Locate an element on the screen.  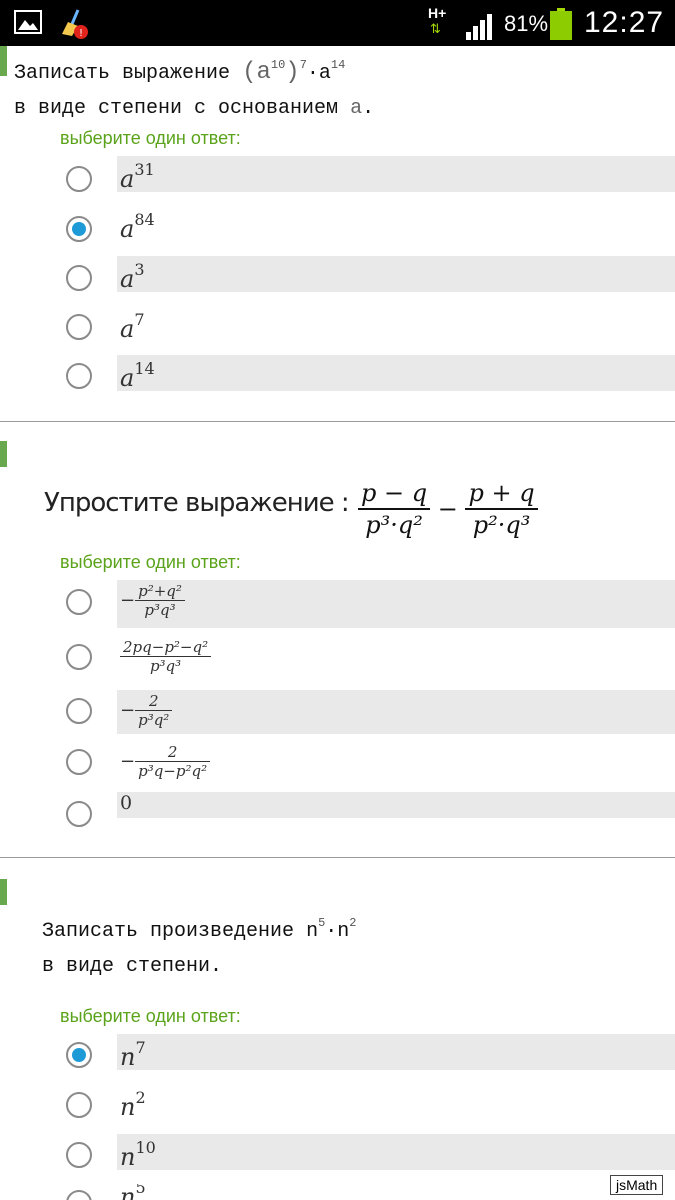
answer-option: 2pq−p²−q² p³q³ is located at coordinates (337, 659).